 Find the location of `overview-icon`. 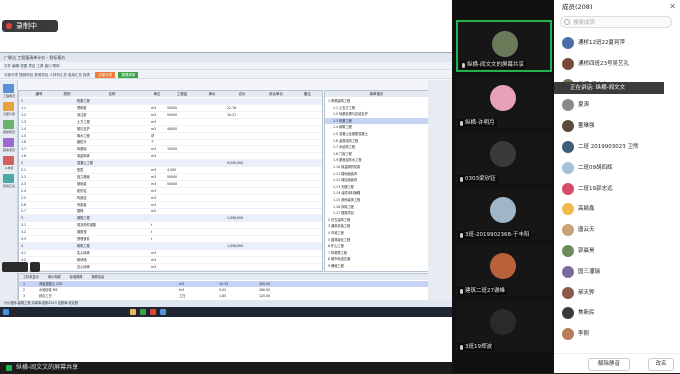

overview-icon is located at coordinates (8, 88).